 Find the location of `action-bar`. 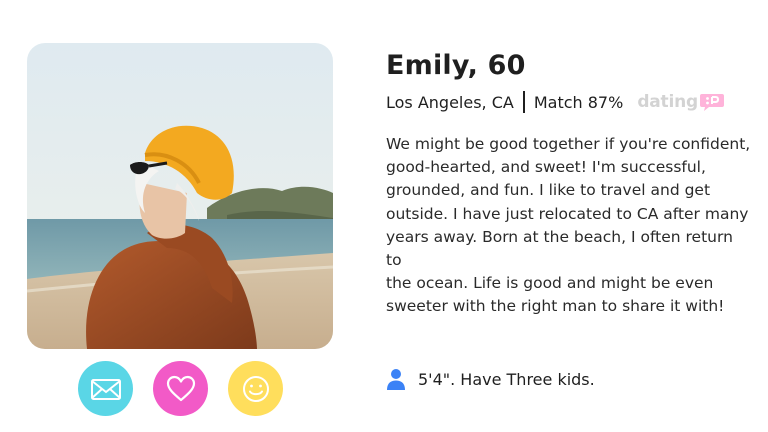

action-bar is located at coordinates (181, 389).